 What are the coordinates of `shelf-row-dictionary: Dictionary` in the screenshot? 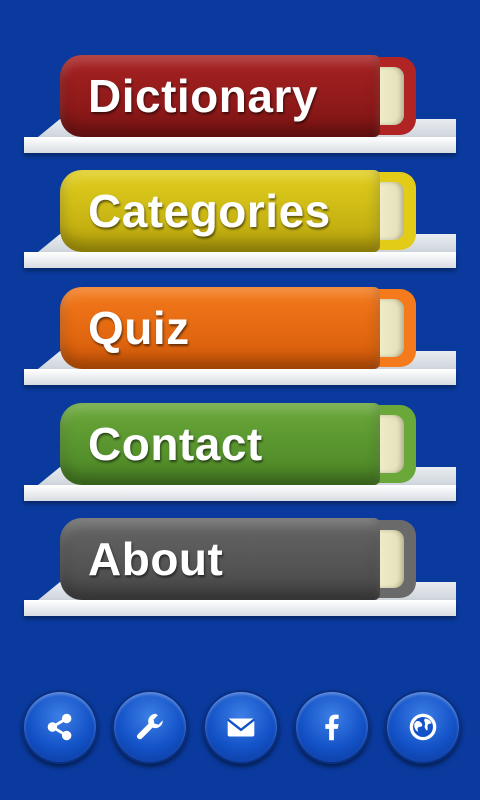 It's located at (240, 110).